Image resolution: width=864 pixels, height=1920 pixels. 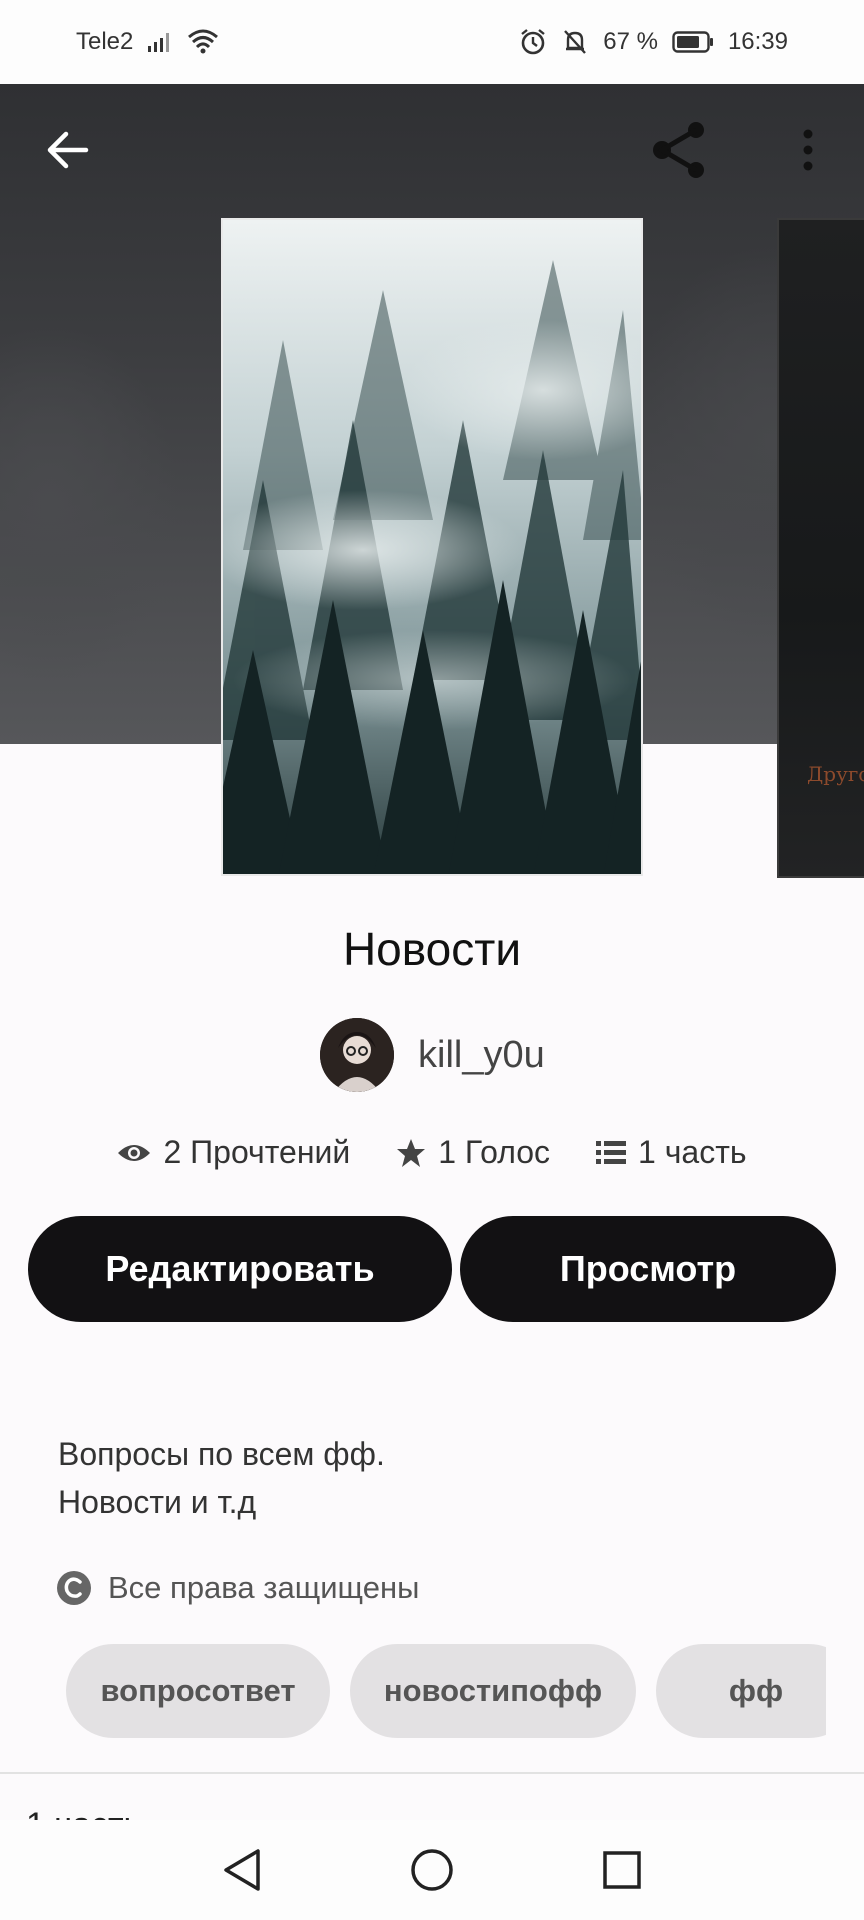 I want to click on signal-icon, so click(x=160, y=42).